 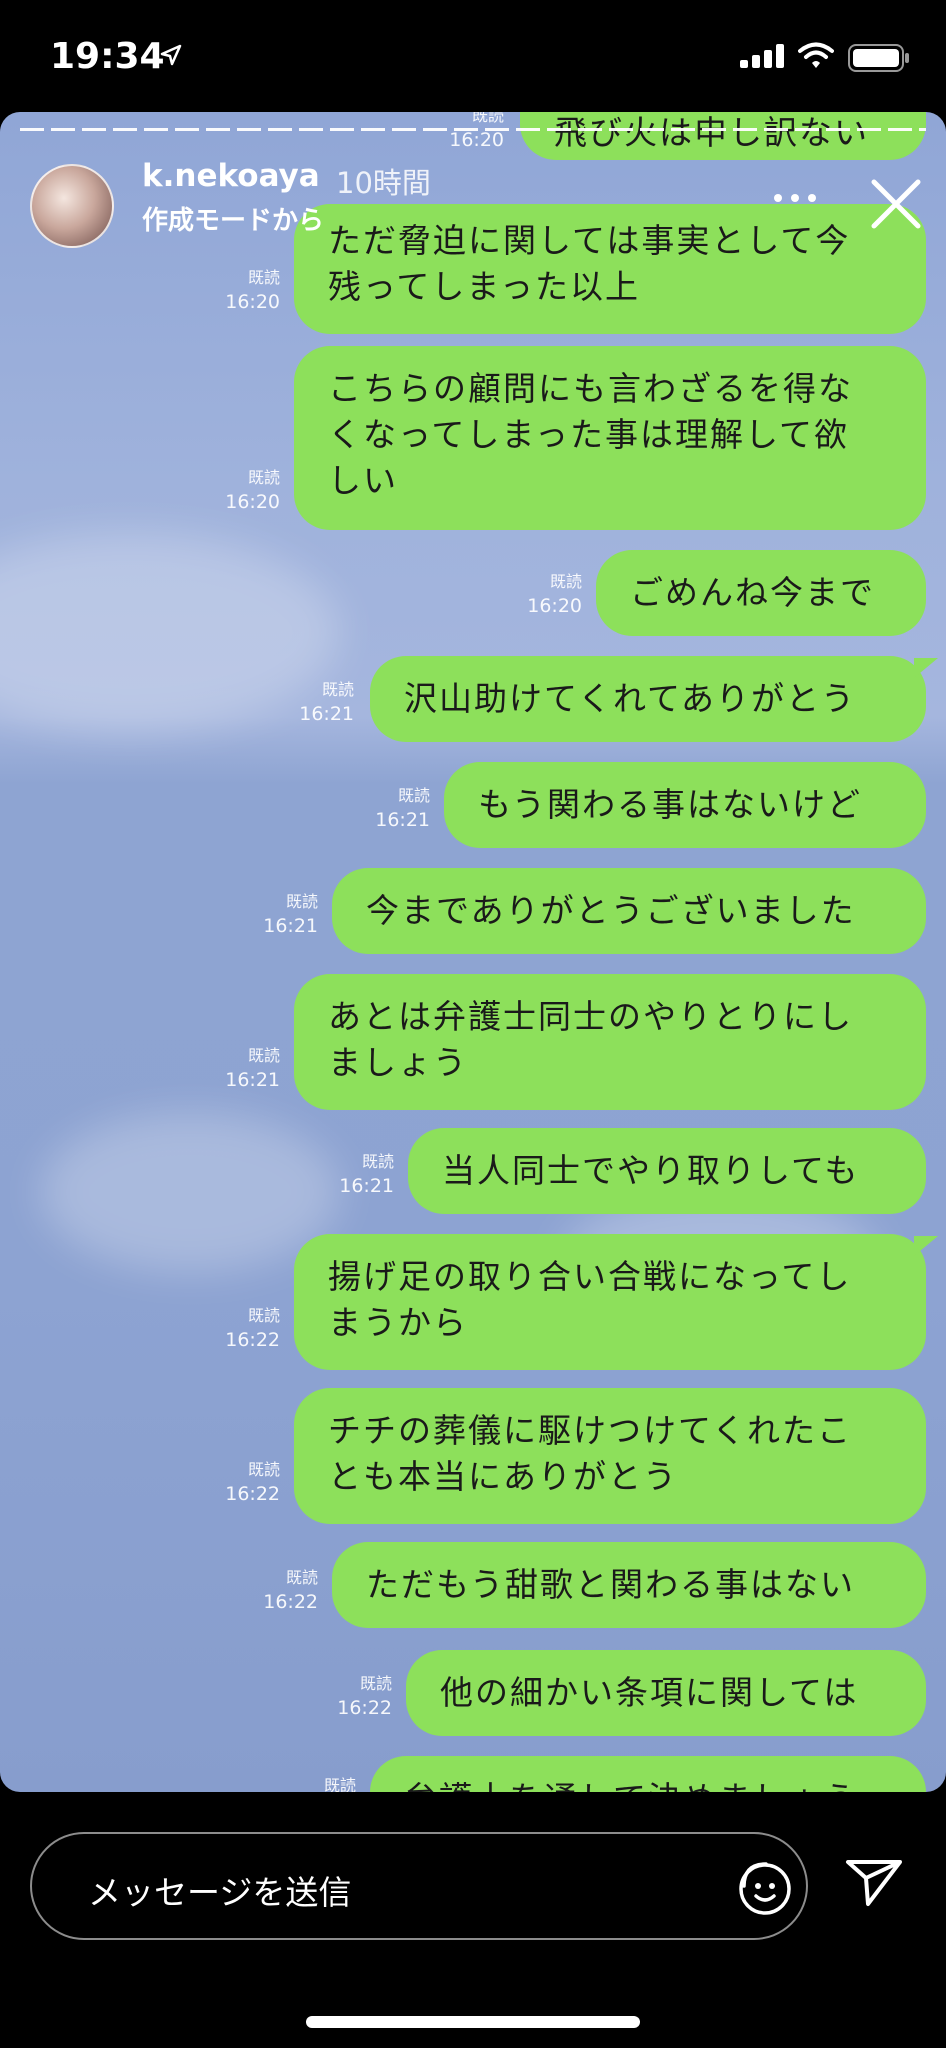 What do you see at coordinates (629, 911) in the screenshot?
I see `message-bubble: 今までありがとうございました` at bounding box center [629, 911].